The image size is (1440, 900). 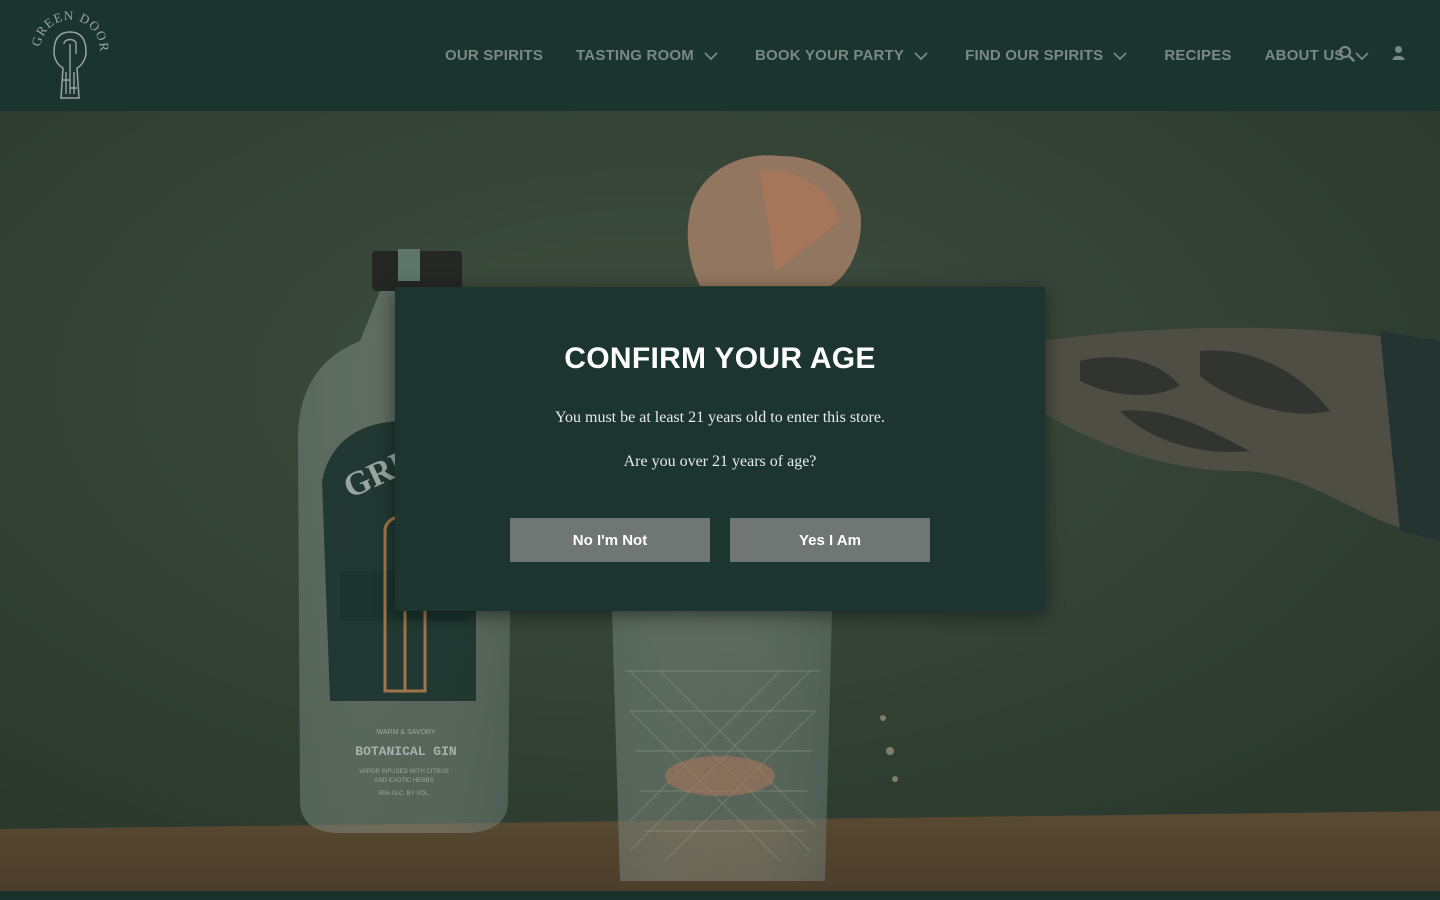 What do you see at coordinates (830, 540) in the screenshot?
I see `confirm-age-button: Yes I Am` at bounding box center [830, 540].